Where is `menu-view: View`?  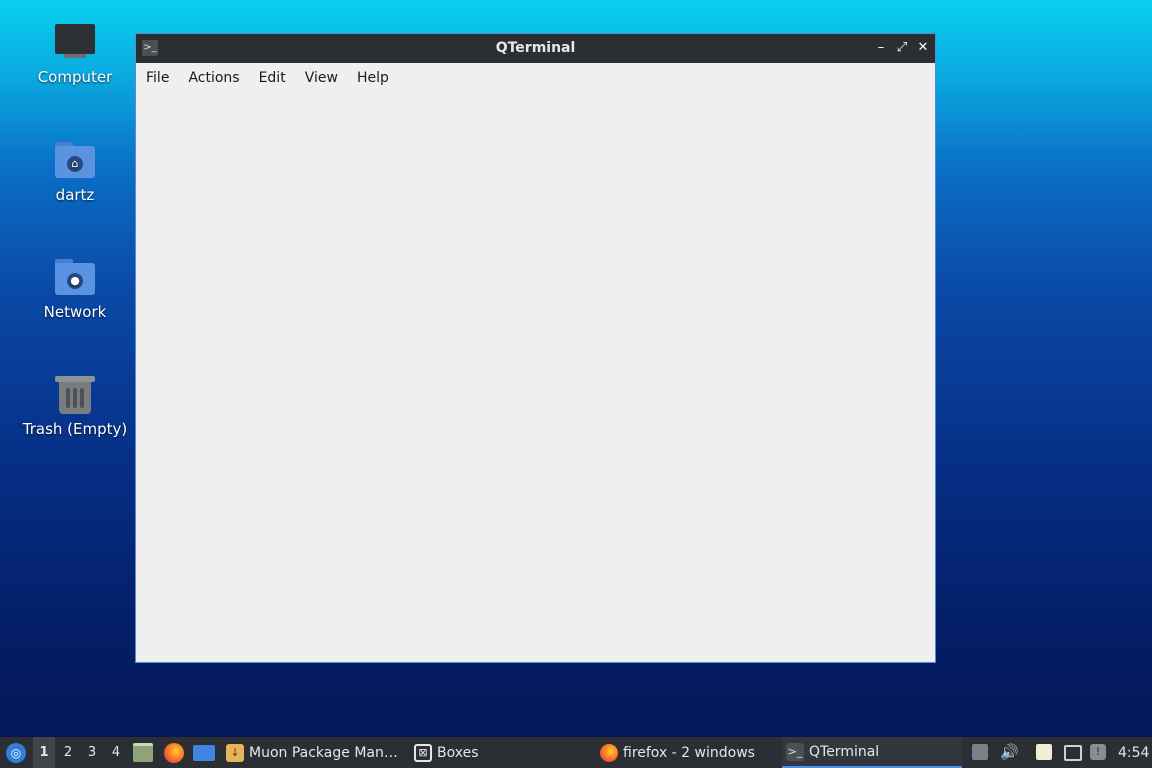 menu-view: View is located at coordinates (321, 78).